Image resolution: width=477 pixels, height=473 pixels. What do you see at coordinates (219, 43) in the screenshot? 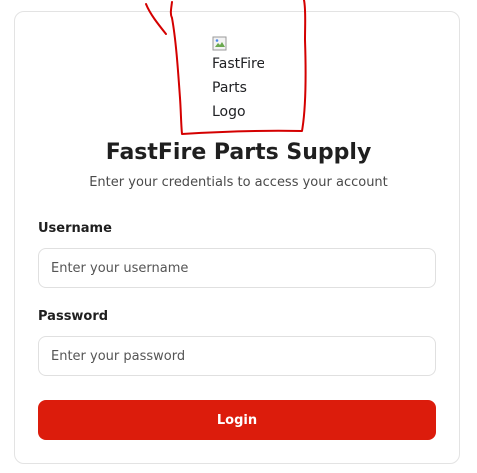
I see `broken-image-icon` at bounding box center [219, 43].